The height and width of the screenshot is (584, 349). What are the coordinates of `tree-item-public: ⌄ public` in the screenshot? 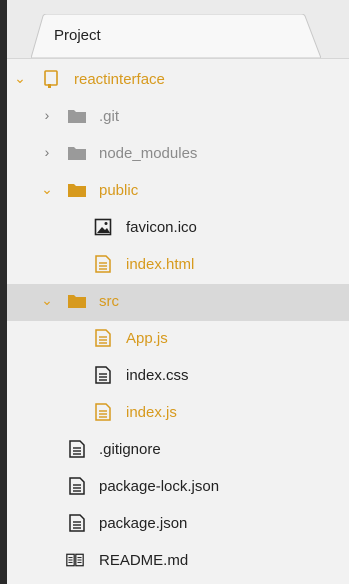 It's located at (178, 191).